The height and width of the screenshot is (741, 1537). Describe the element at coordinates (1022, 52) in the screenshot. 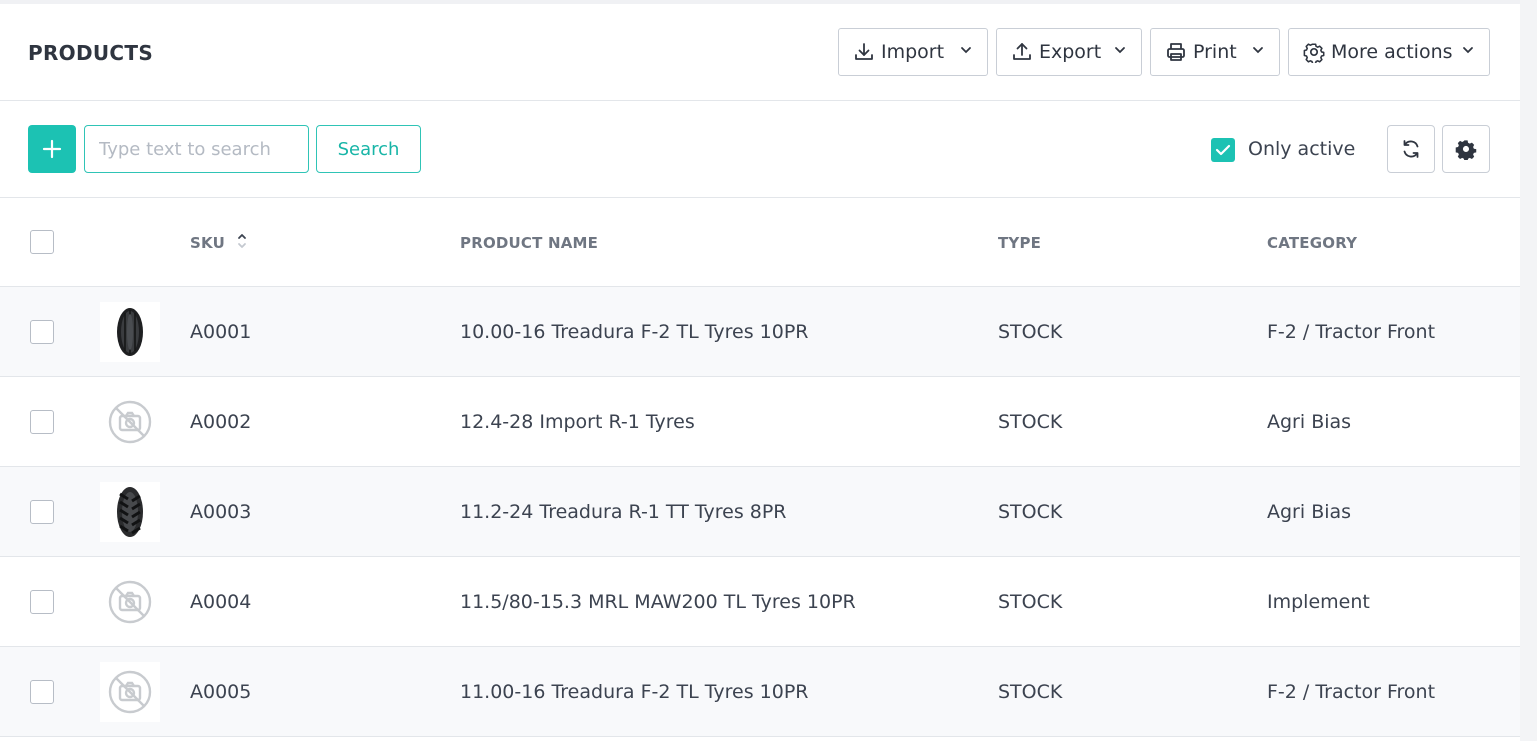

I see `upload-icon` at that location.